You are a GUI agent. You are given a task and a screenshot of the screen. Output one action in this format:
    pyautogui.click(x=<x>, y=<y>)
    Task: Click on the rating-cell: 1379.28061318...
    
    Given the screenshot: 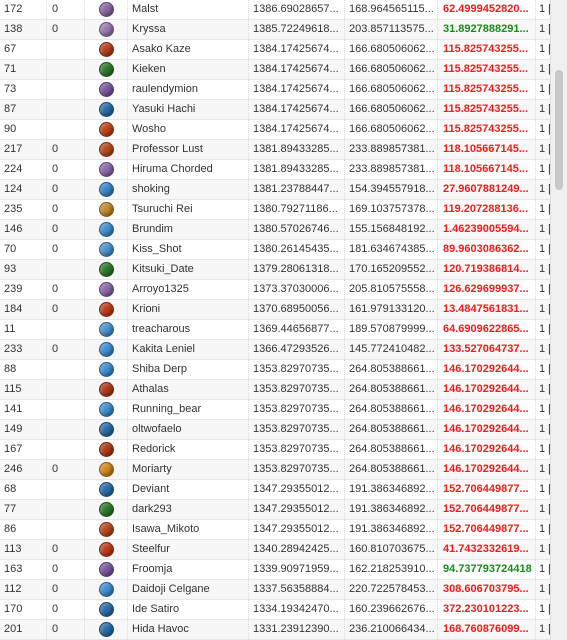 What is the action you would take?
    pyautogui.click(x=297, y=269)
    